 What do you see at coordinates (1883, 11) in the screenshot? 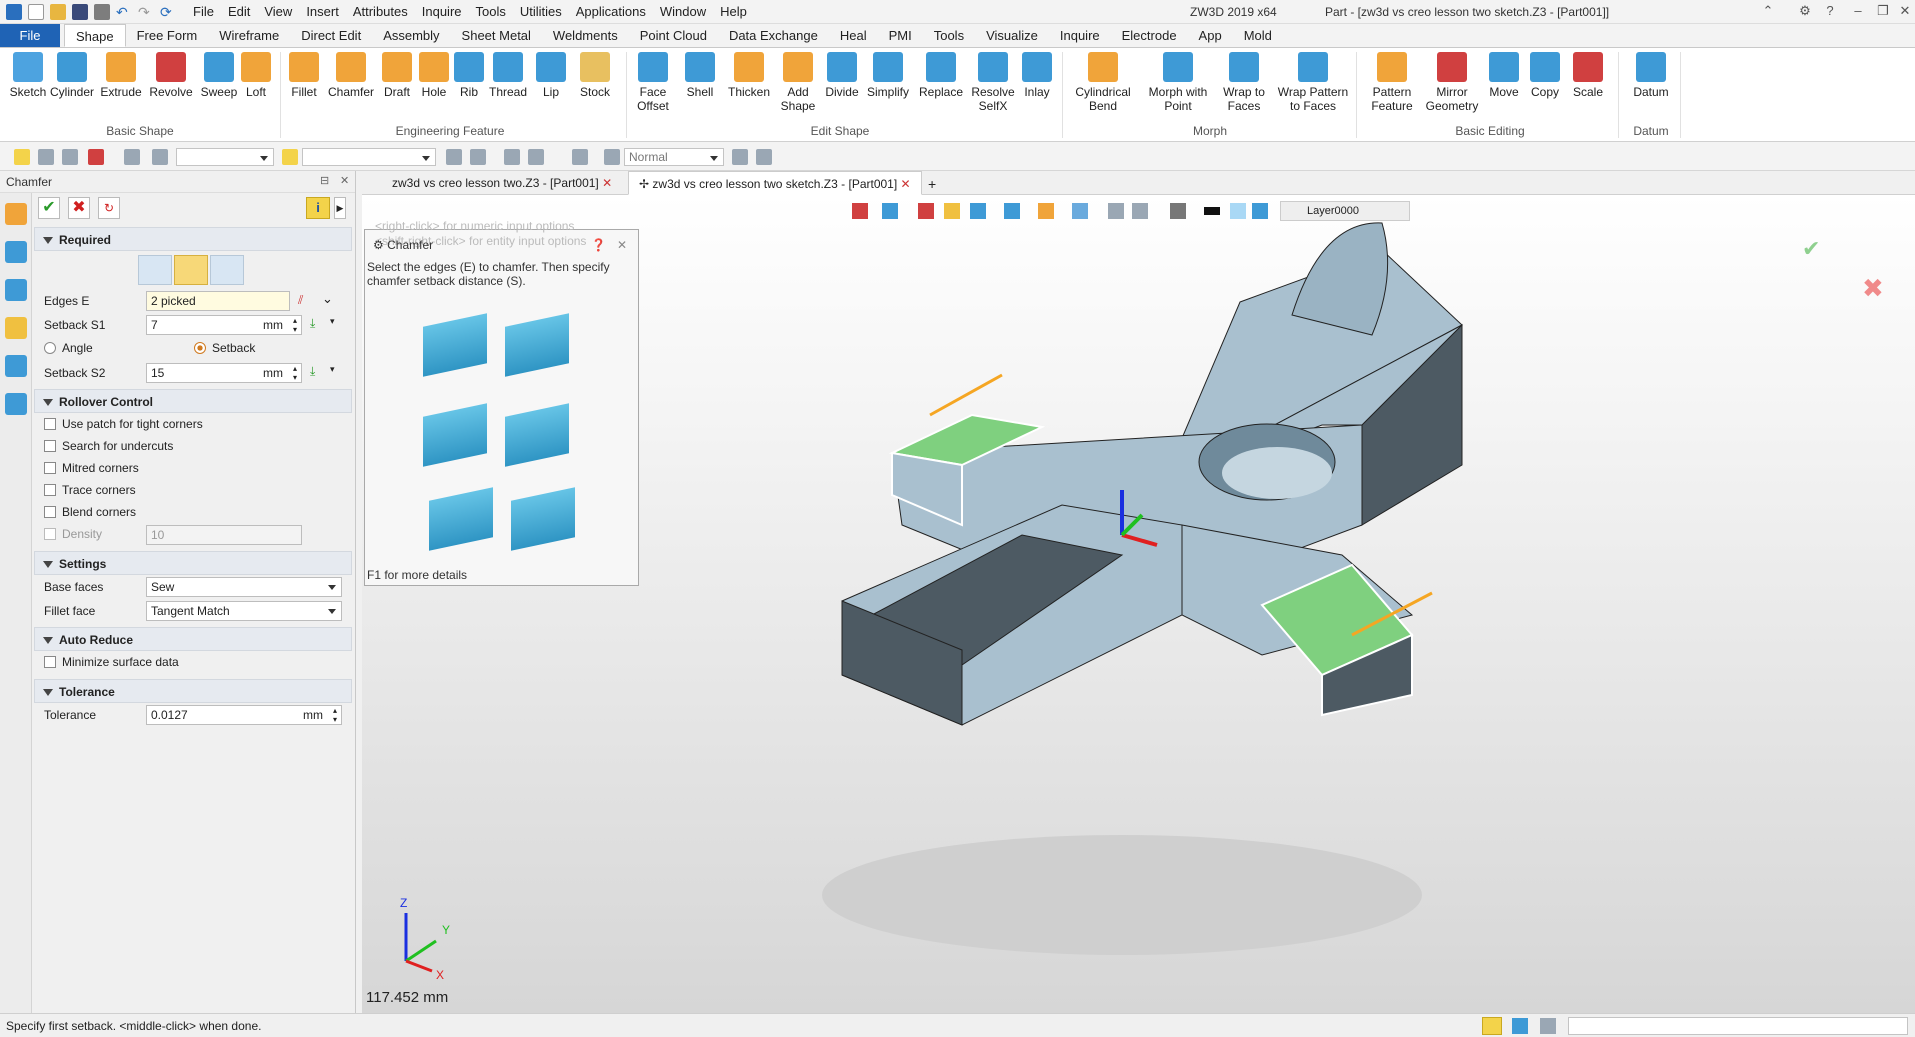
I see `restore-icon: ❐` at bounding box center [1883, 11].